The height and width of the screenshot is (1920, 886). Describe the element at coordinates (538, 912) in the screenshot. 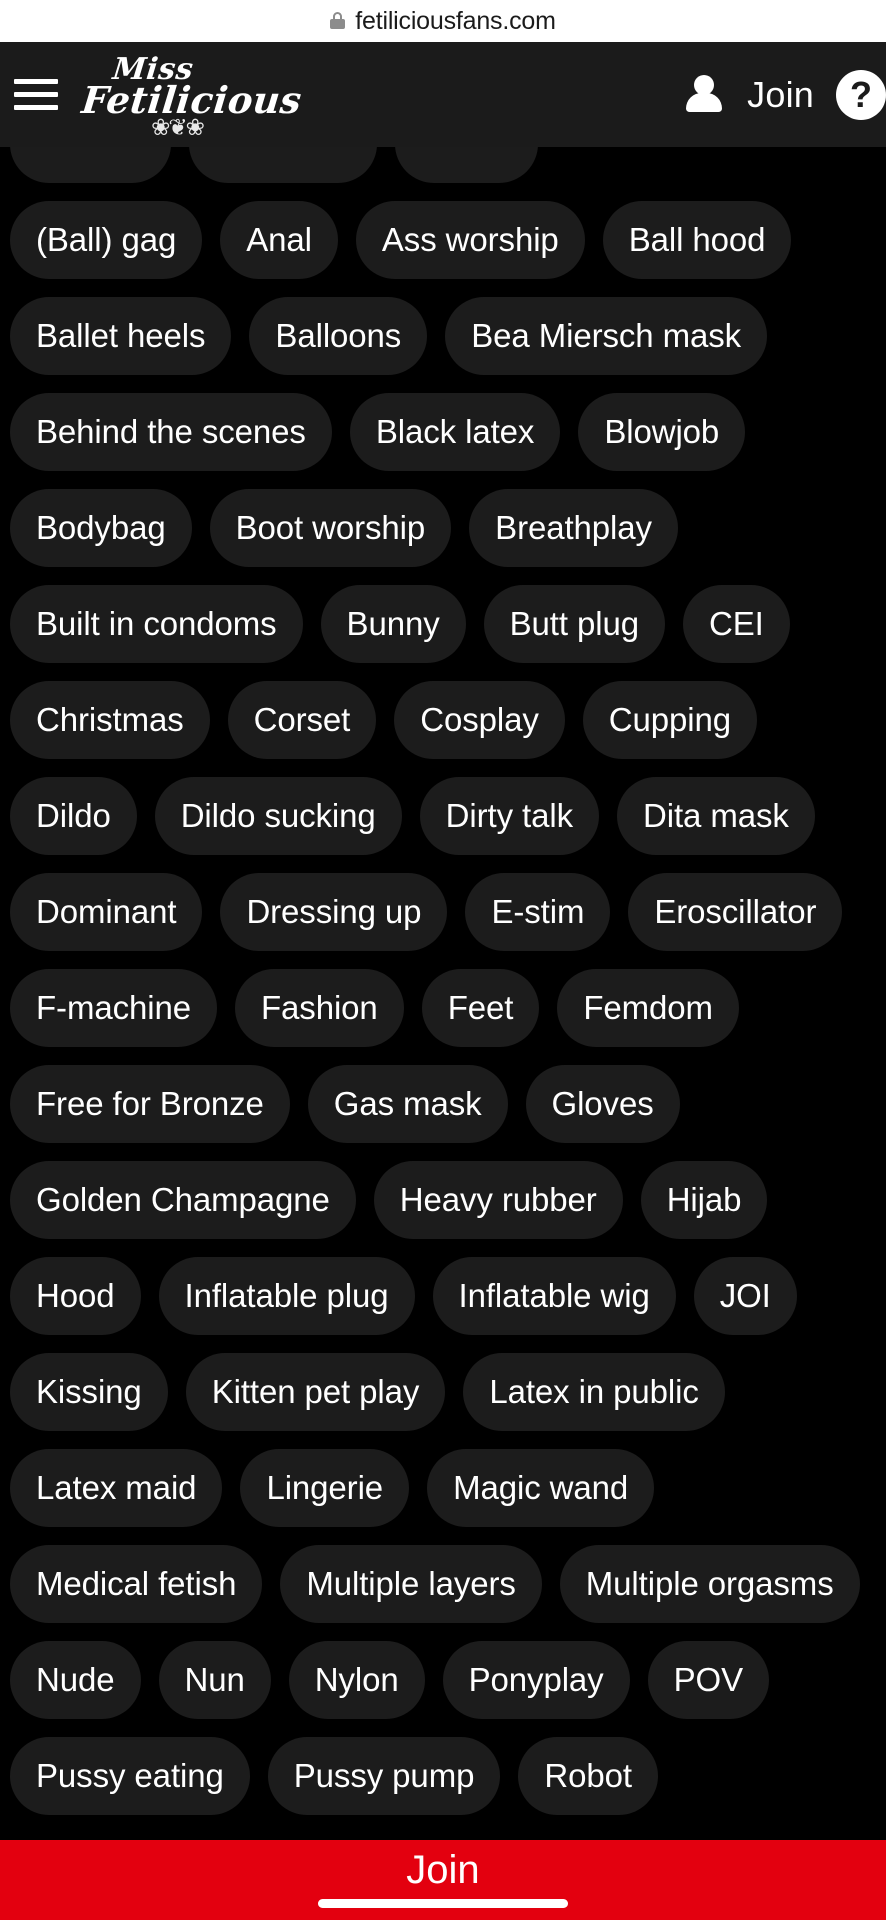

I see `tag-pill: E-stim` at that location.